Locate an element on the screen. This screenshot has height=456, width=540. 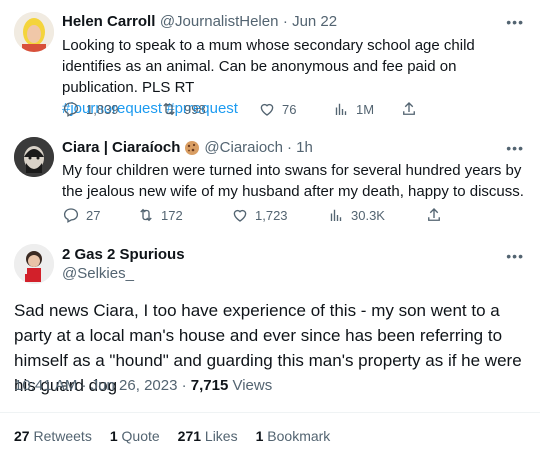
avatar-selkies is located at coordinates (34, 264).